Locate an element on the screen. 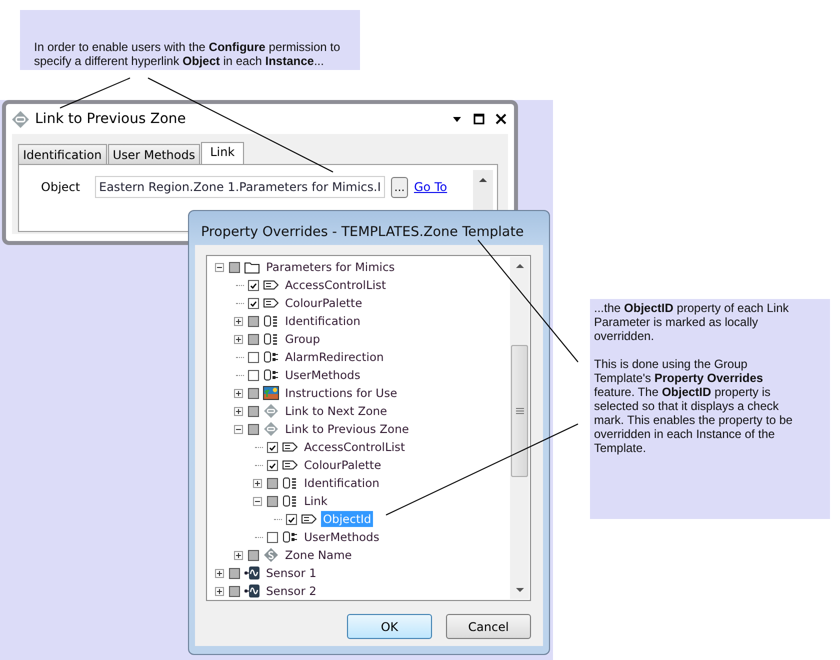 The width and height of the screenshot is (840, 660). tree-item: Sensor 1 is located at coordinates (291, 573).